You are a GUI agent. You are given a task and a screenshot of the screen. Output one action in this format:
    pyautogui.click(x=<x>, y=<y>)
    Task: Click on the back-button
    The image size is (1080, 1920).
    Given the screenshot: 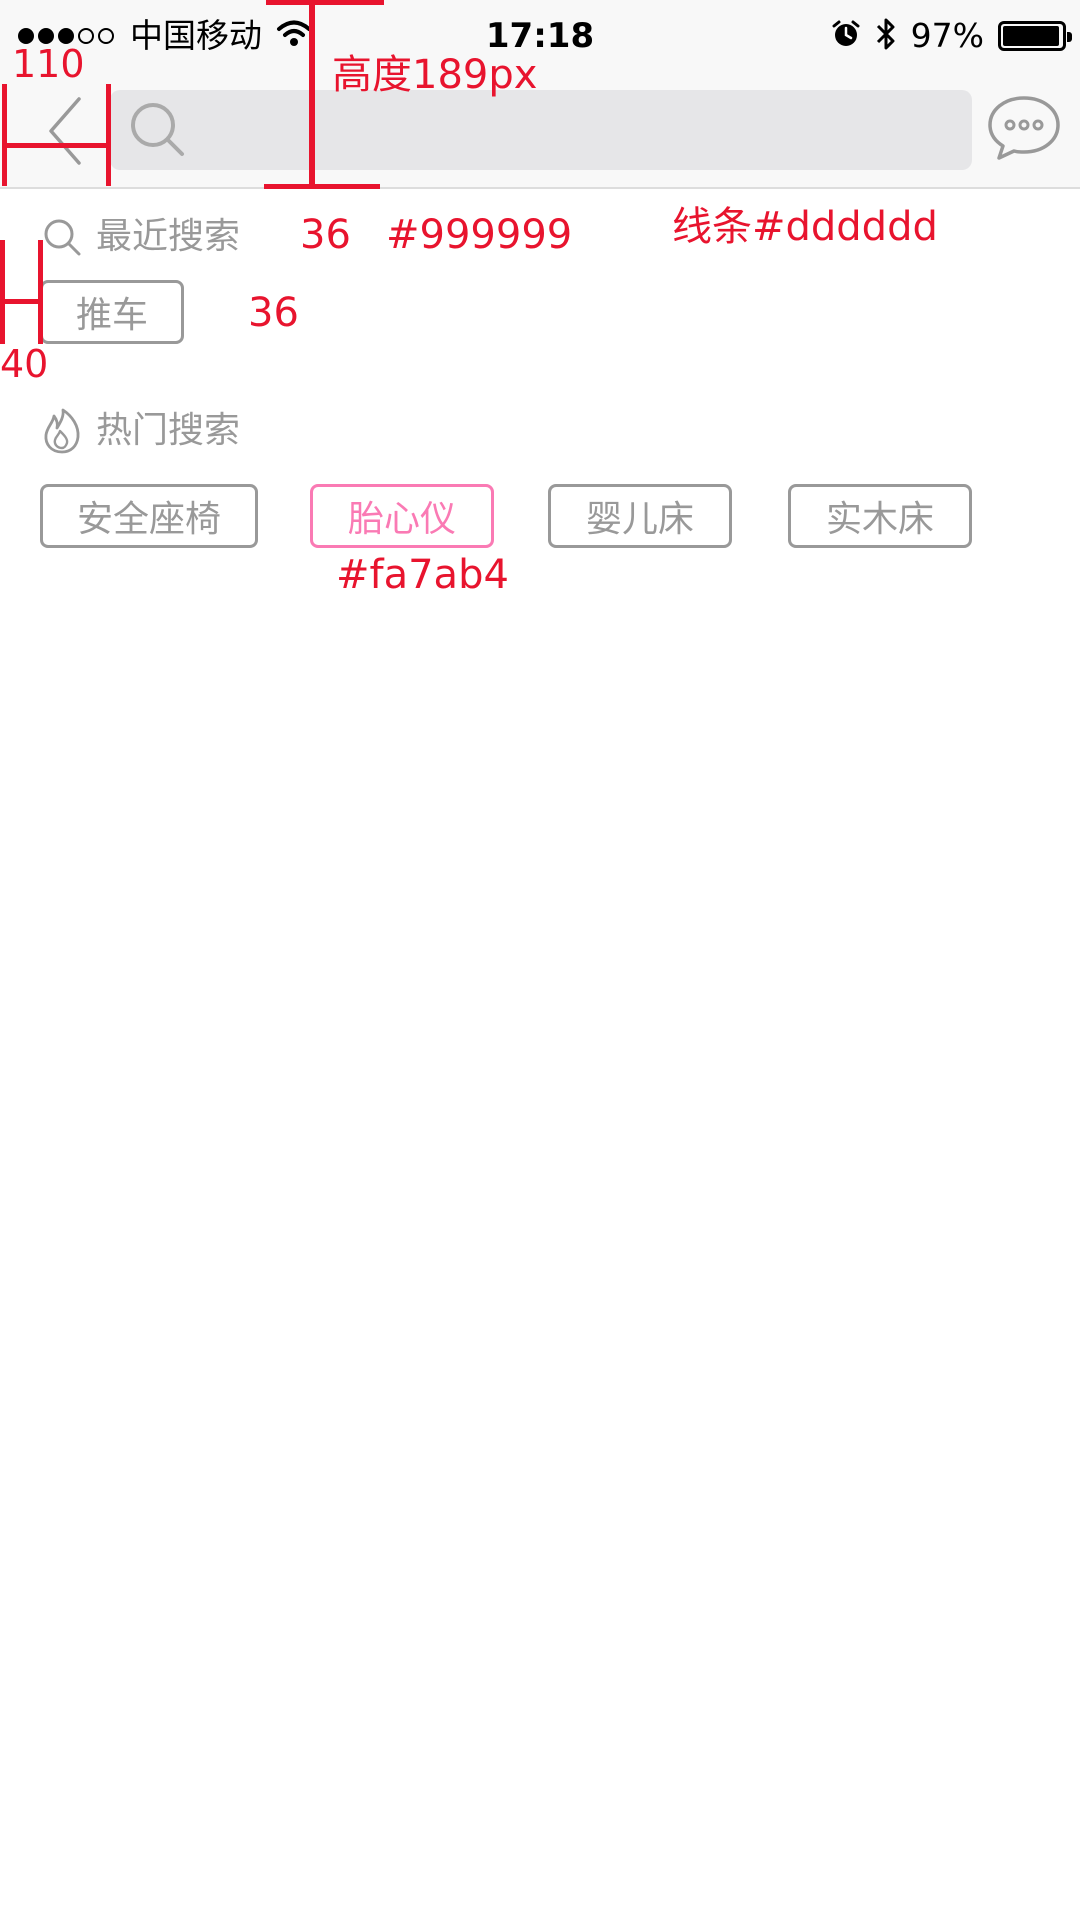 What is the action you would take?
    pyautogui.click(x=65, y=131)
    